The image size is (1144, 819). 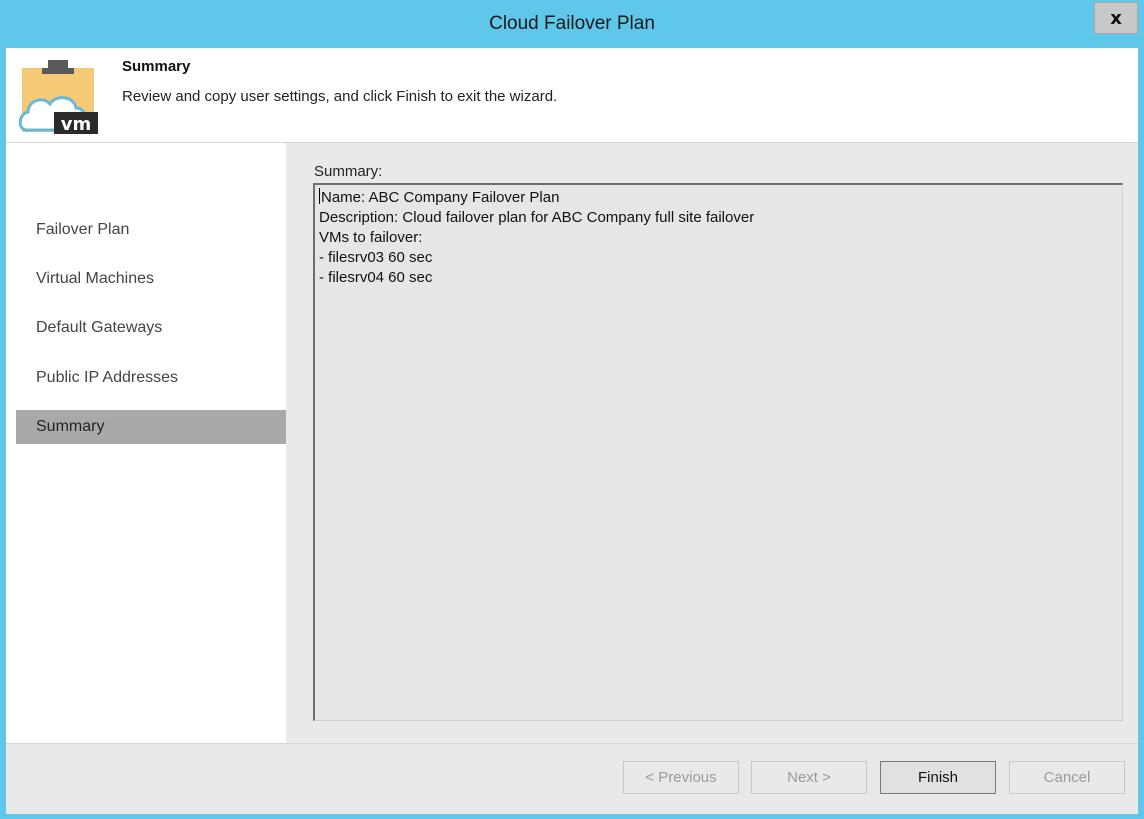 I want to click on summary-line-vm-1: - filesrv03 60 sec, so click(x=376, y=257).